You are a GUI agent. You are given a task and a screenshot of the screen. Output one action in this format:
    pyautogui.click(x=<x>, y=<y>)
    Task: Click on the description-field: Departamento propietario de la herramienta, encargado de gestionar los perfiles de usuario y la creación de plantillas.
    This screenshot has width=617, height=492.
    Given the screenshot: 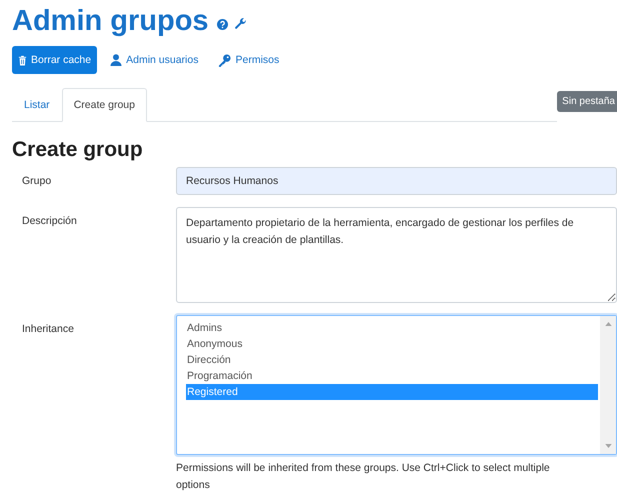 What is the action you would take?
    pyautogui.click(x=396, y=255)
    